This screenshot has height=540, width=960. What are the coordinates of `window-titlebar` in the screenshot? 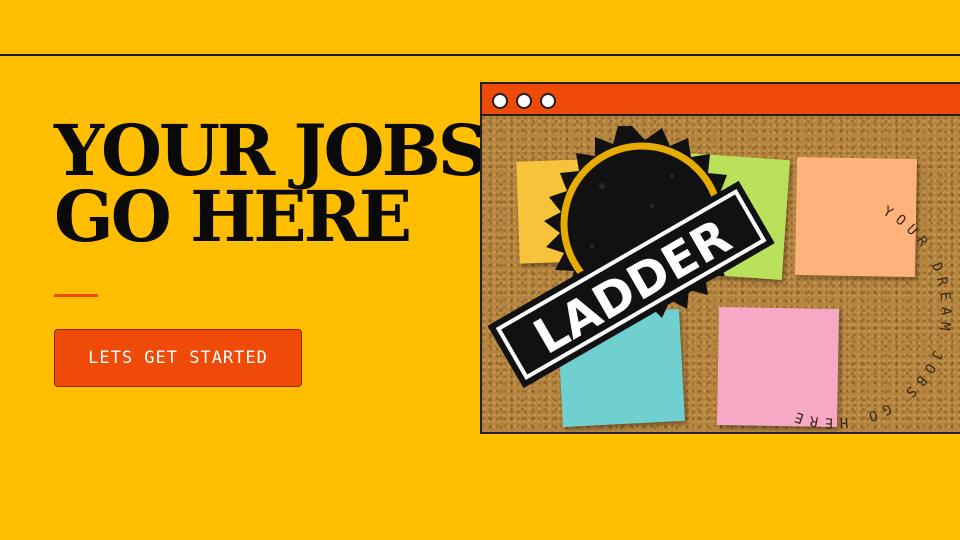 It's located at (721, 100).